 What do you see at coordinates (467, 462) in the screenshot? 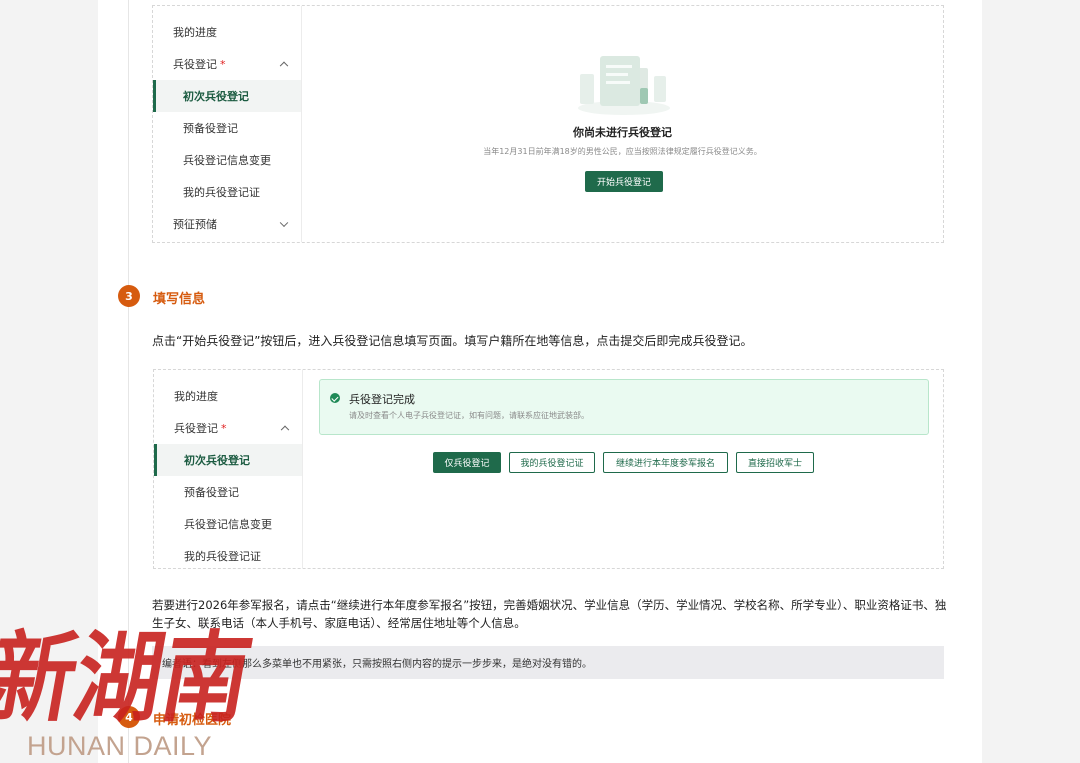
I see `only-register-button: 仅兵役登记` at bounding box center [467, 462].